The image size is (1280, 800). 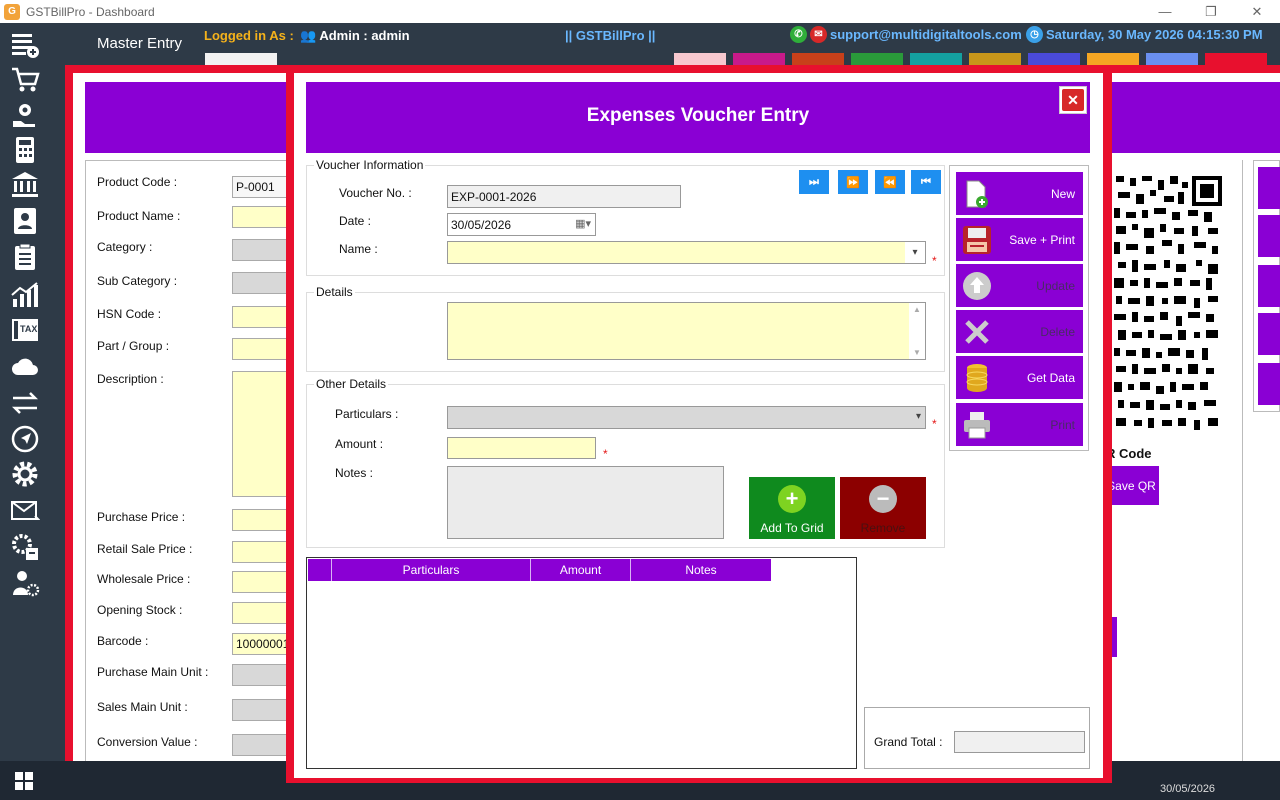 I want to click on category-field, so click(x=262, y=250).